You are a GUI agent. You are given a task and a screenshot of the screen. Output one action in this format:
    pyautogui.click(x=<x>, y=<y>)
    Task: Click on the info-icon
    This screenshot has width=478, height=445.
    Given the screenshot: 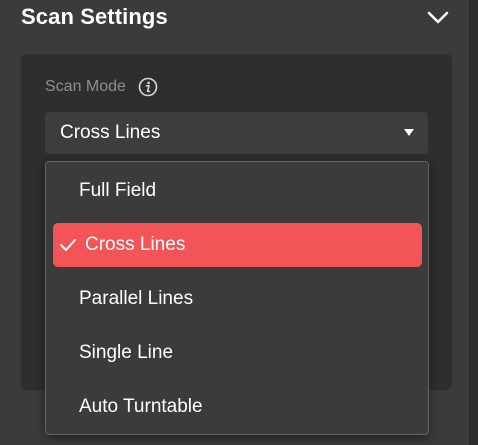 What is the action you would take?
    pyautogui.click(x=148, y=87)
    